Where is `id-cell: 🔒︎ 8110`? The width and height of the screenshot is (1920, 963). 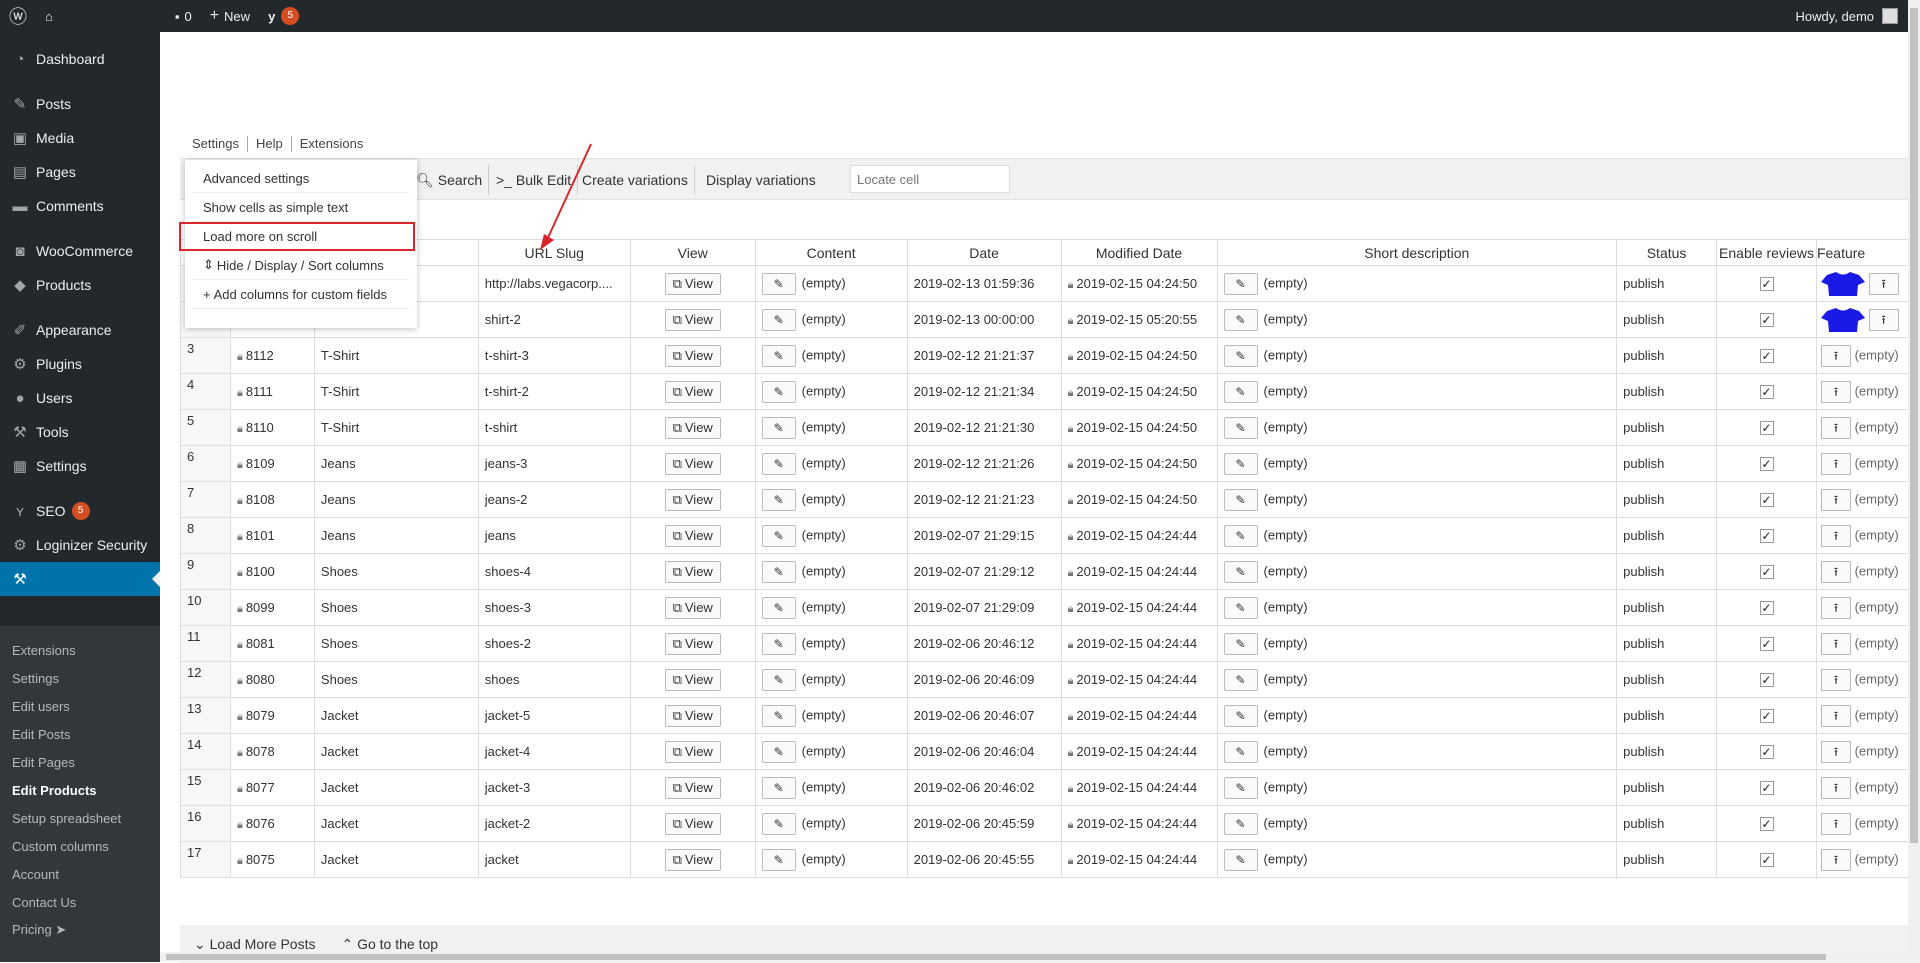 id-cell: 🔒︎ 8110 is located at coordinates (272, 427).